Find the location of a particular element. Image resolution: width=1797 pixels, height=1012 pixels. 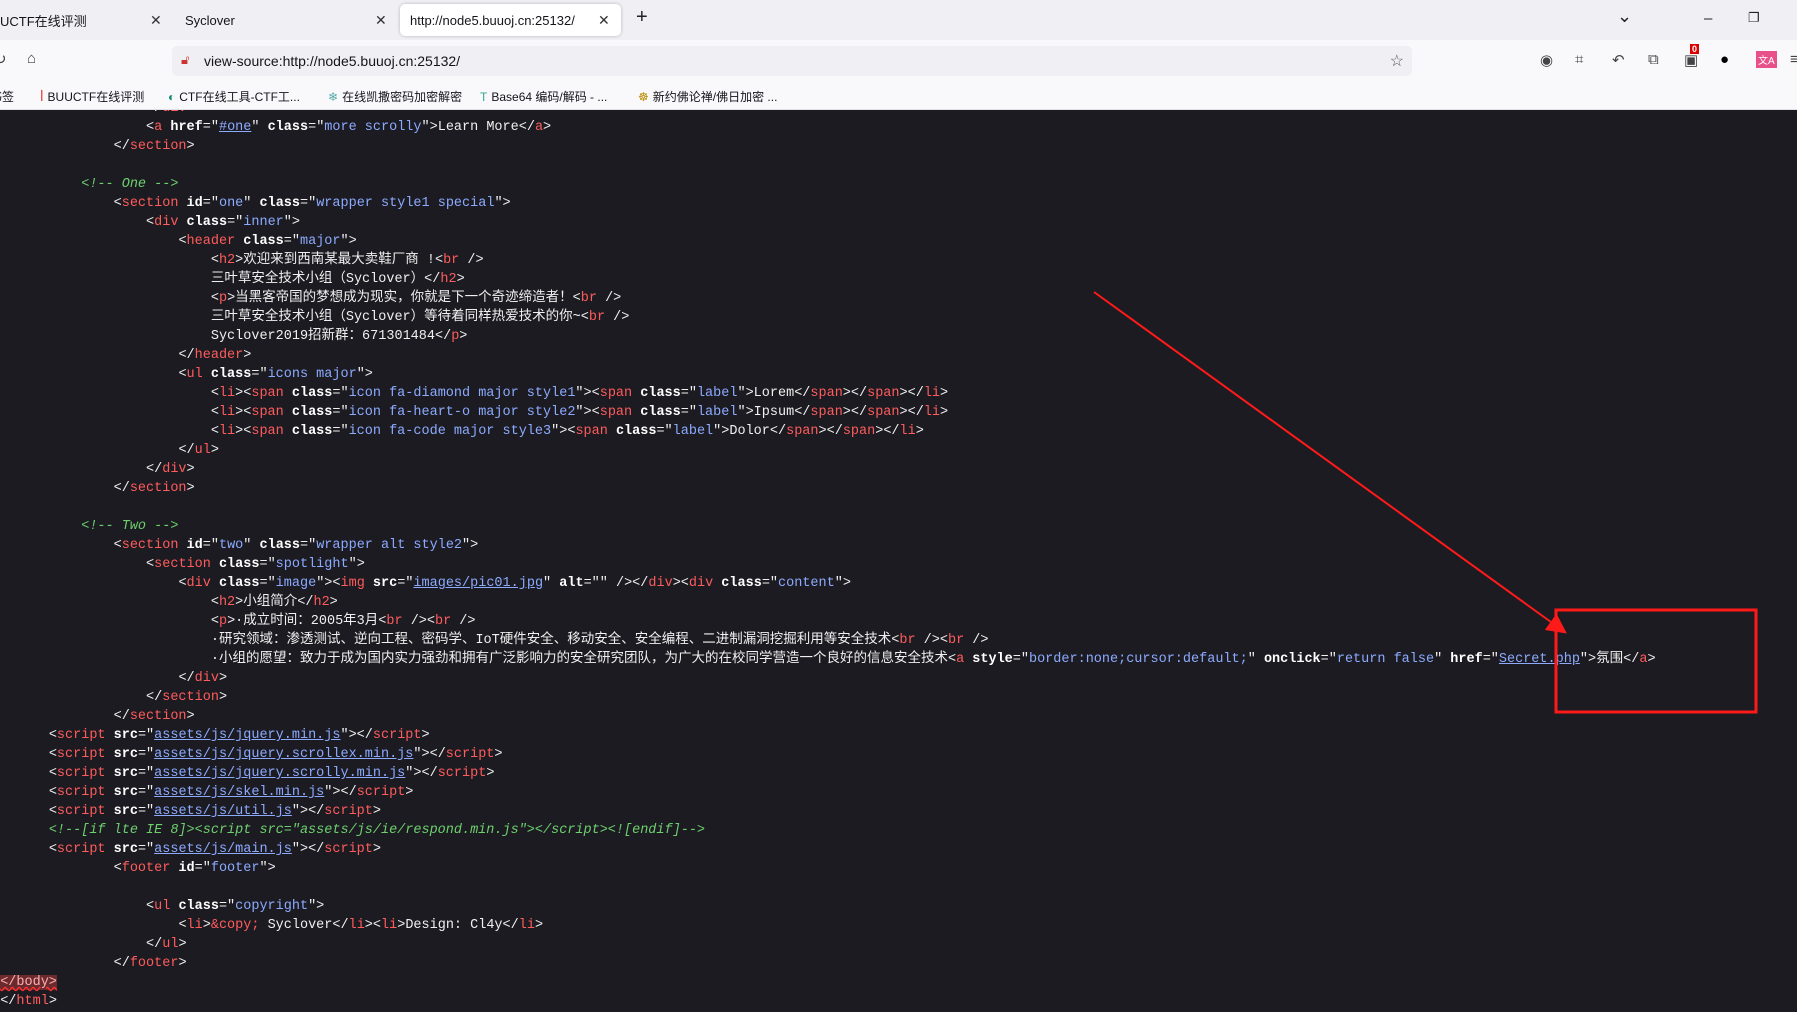

punctuation: " is located at coordinates (1438, 659).